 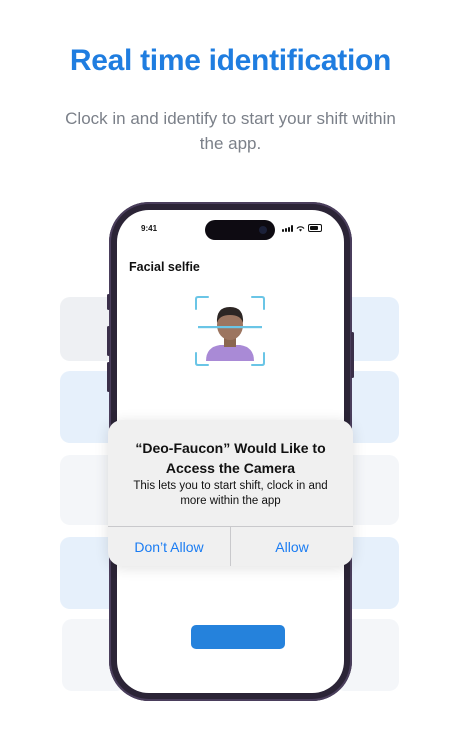 I want to click on page-headline: Real time identification, so click(x=230, y=60).